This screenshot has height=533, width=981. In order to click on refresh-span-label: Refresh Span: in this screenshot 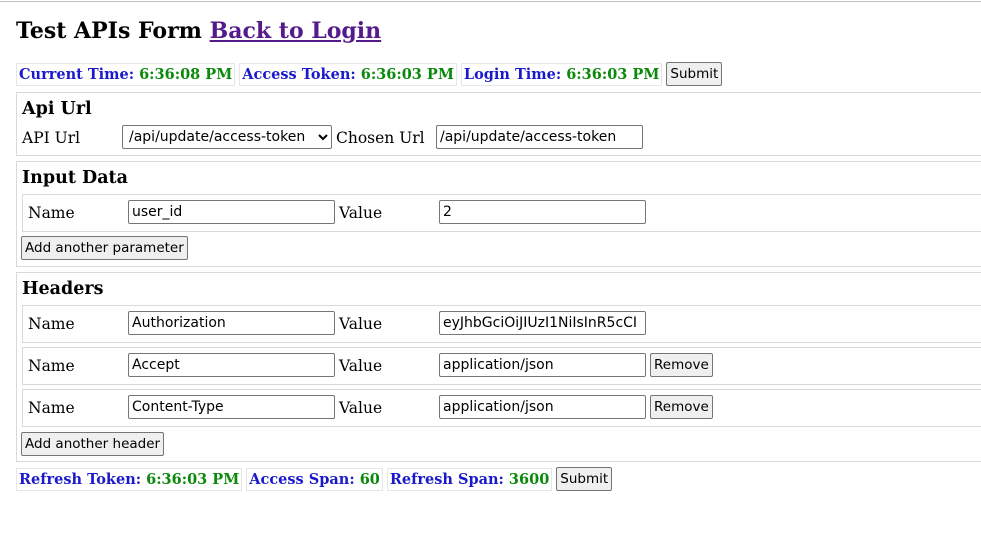, I will do `click(446, 479)`.